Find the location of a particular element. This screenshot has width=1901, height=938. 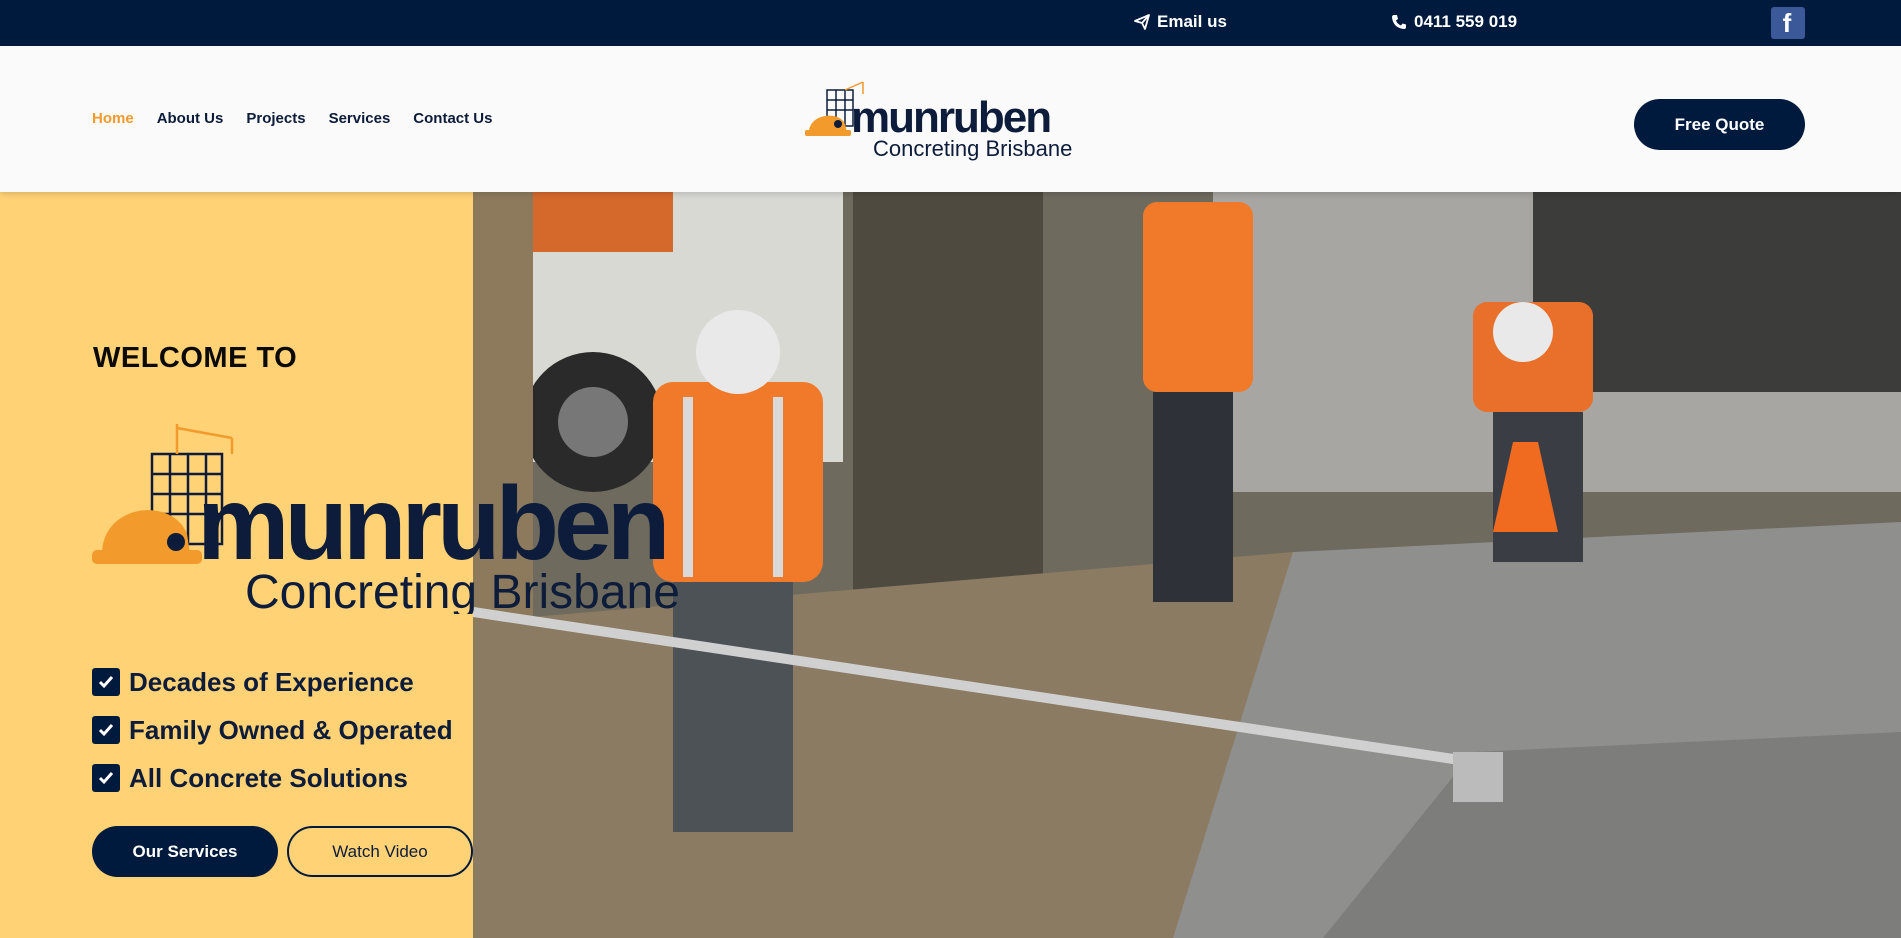

hero-logo: munruben Concreting Brisbane is located at coordinates (386, 519).